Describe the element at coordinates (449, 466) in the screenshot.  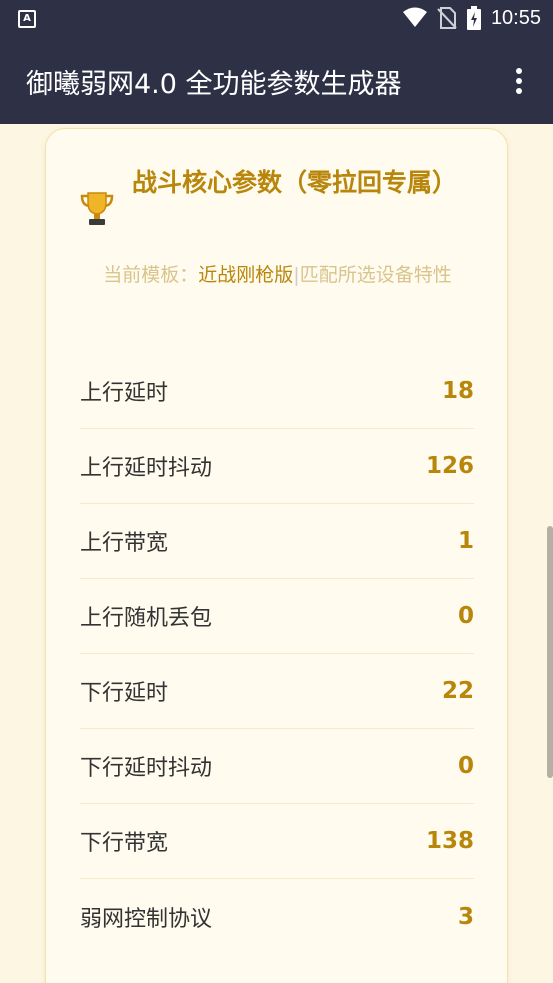
I see `param-value: 126` at that location.